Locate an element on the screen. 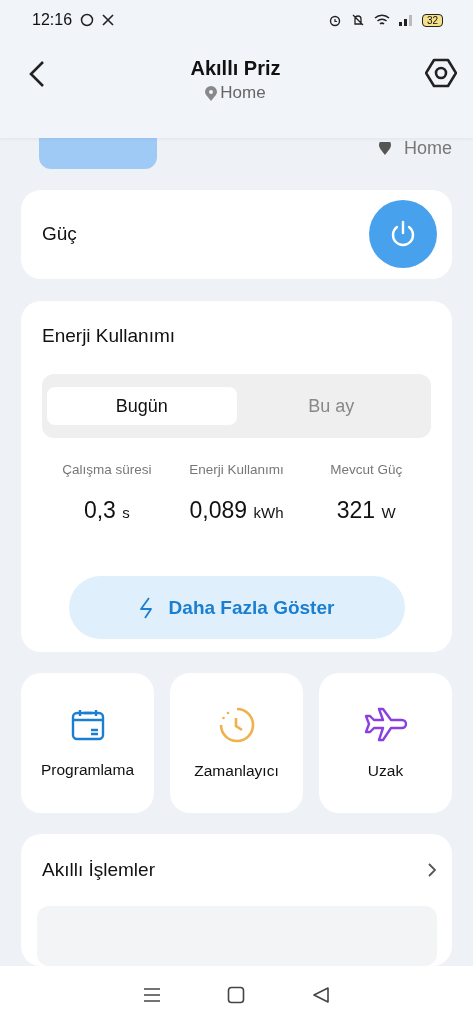  power-label: Güç is located at coordinates (59, 234).